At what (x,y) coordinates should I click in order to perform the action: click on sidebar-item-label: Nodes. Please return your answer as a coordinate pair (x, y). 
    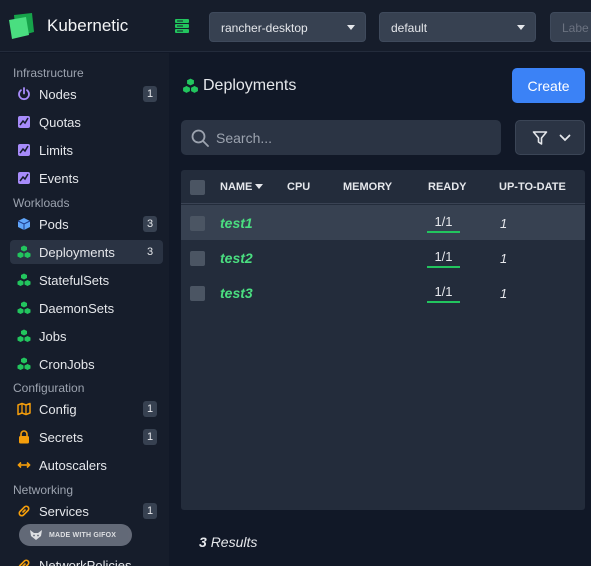
    Looking at the image, I should click on (58, 94).